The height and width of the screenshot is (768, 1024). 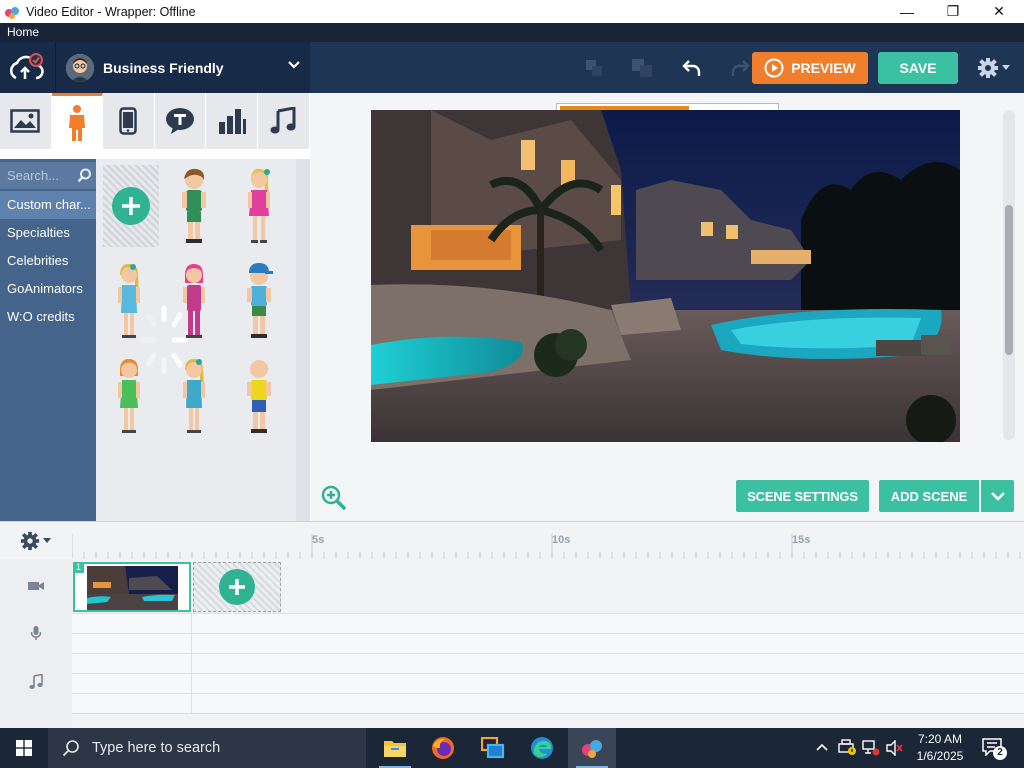 What do you see at coordinates (548, 540) in the screenshot?
I see `timeline-ruler` at bounding box center [548, 540].